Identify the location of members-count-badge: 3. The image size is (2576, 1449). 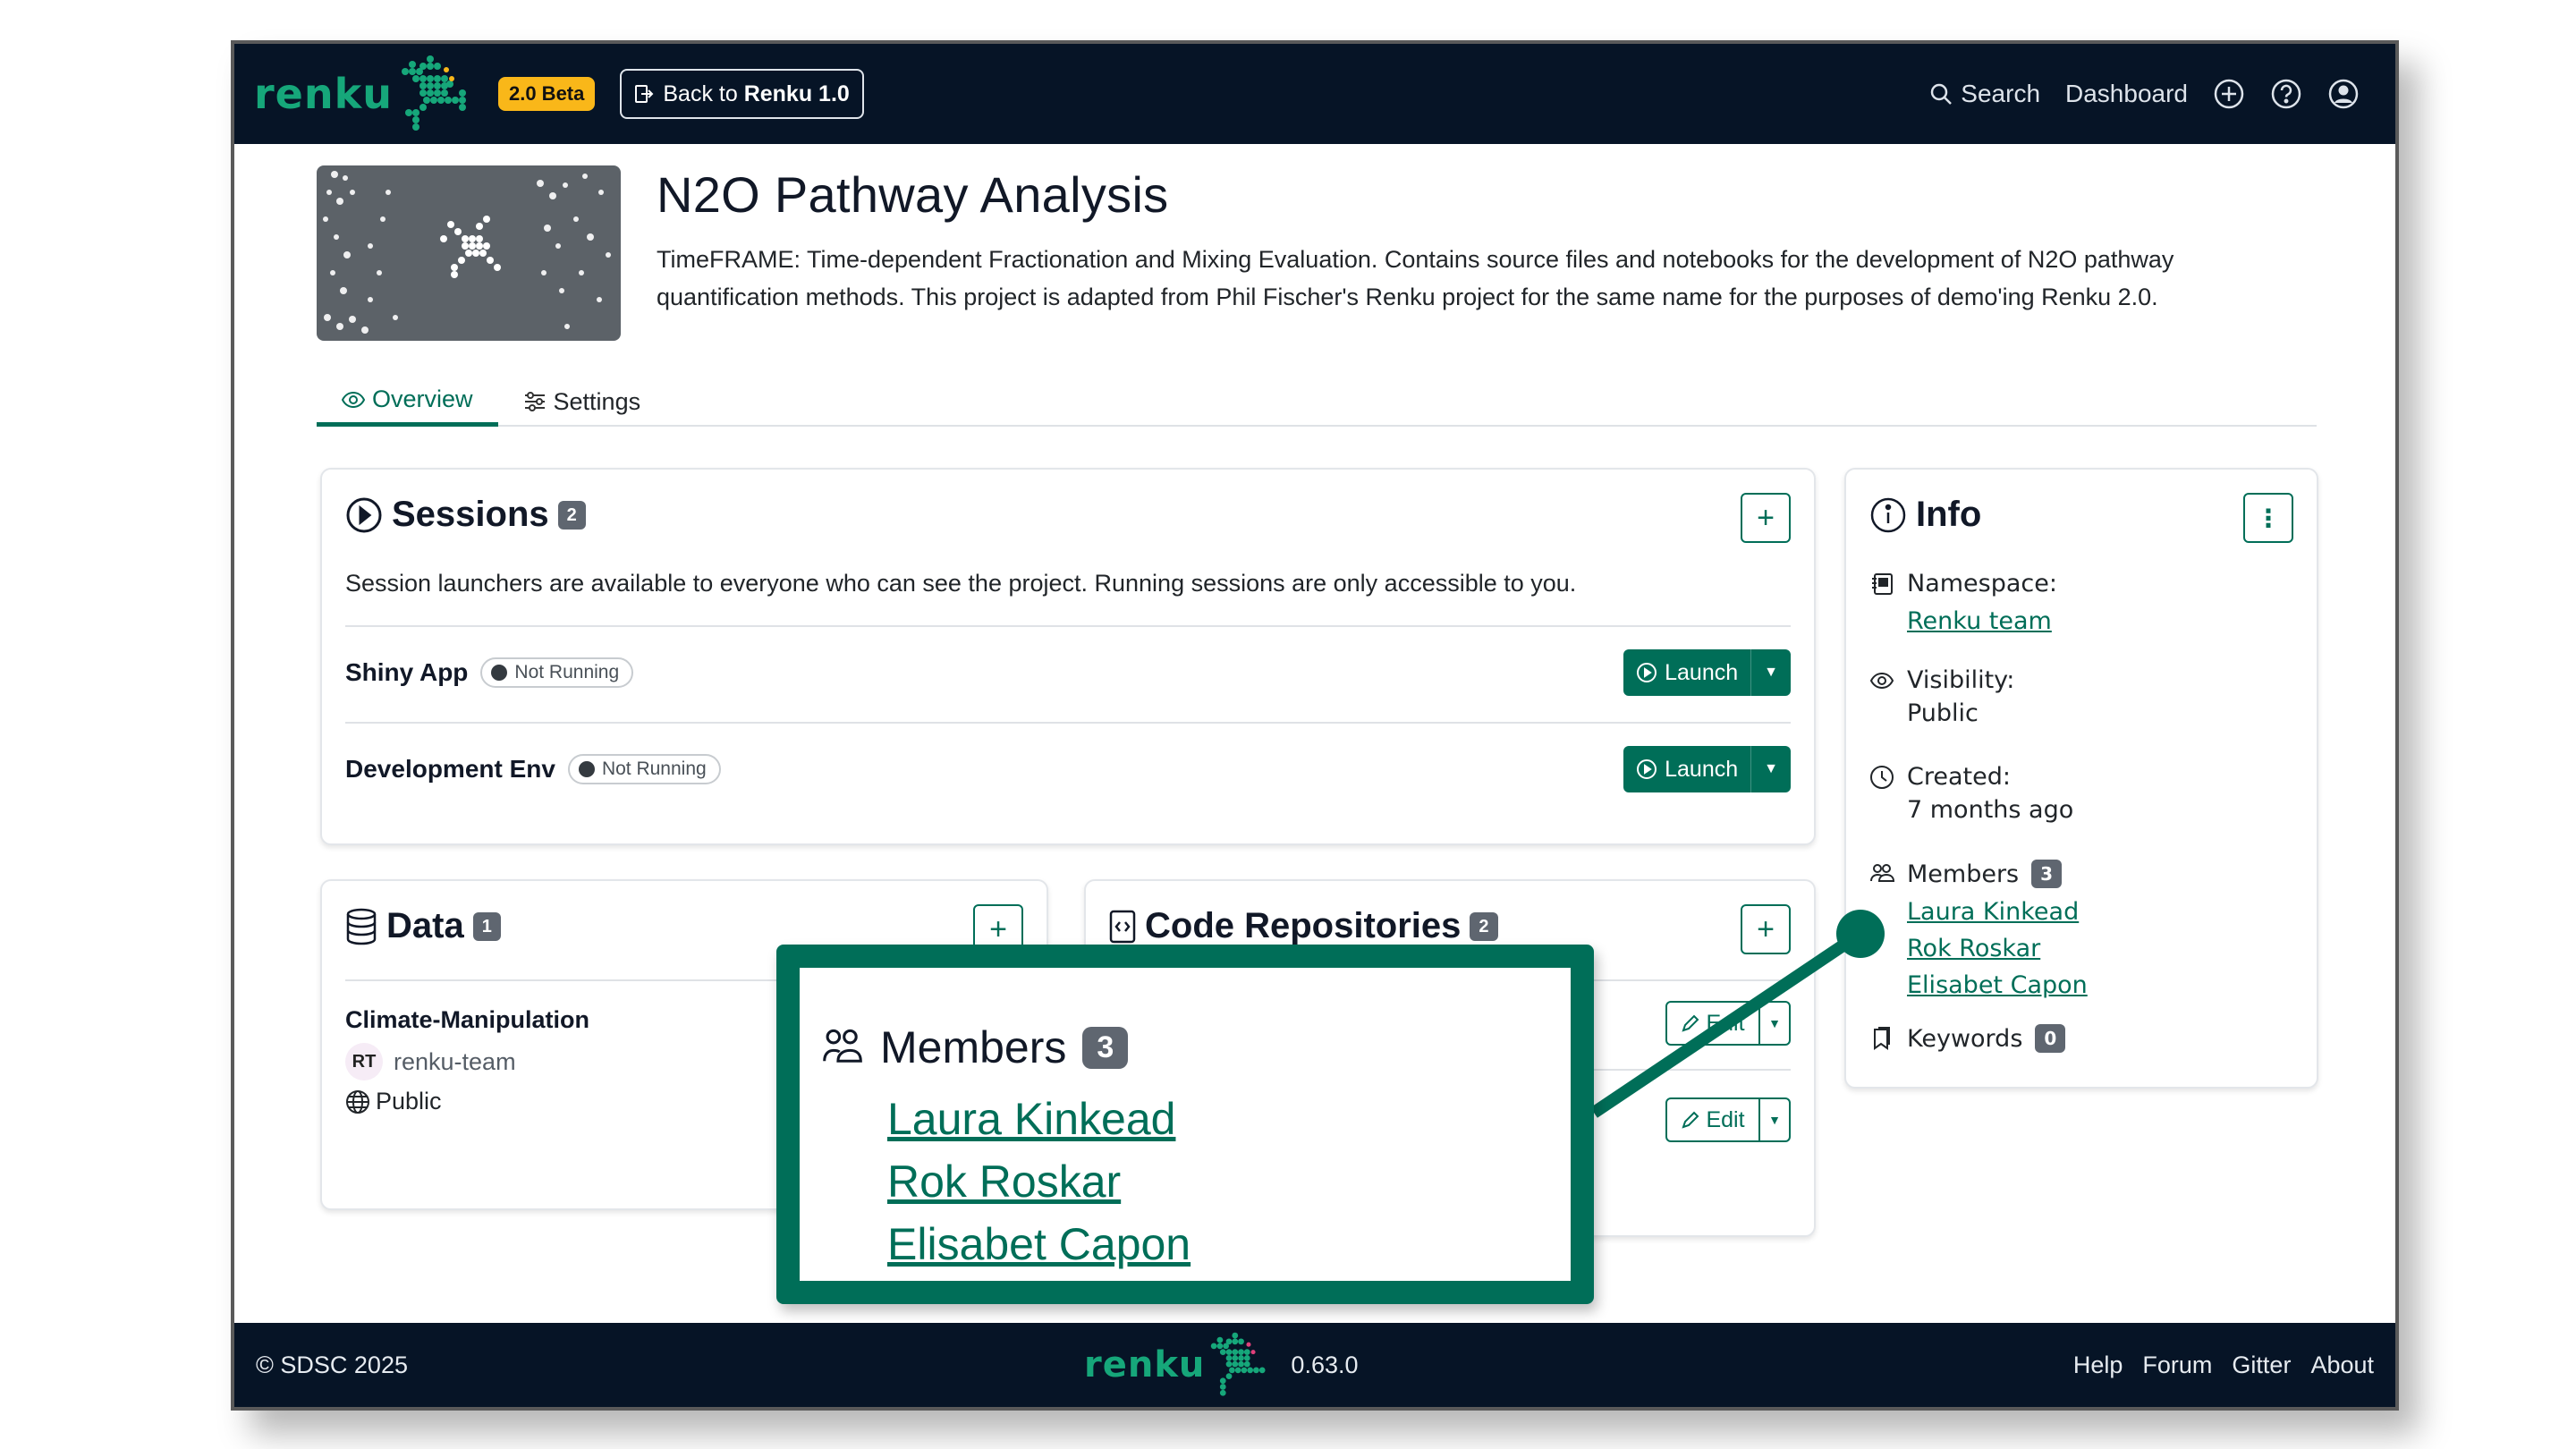
(2047, 874).